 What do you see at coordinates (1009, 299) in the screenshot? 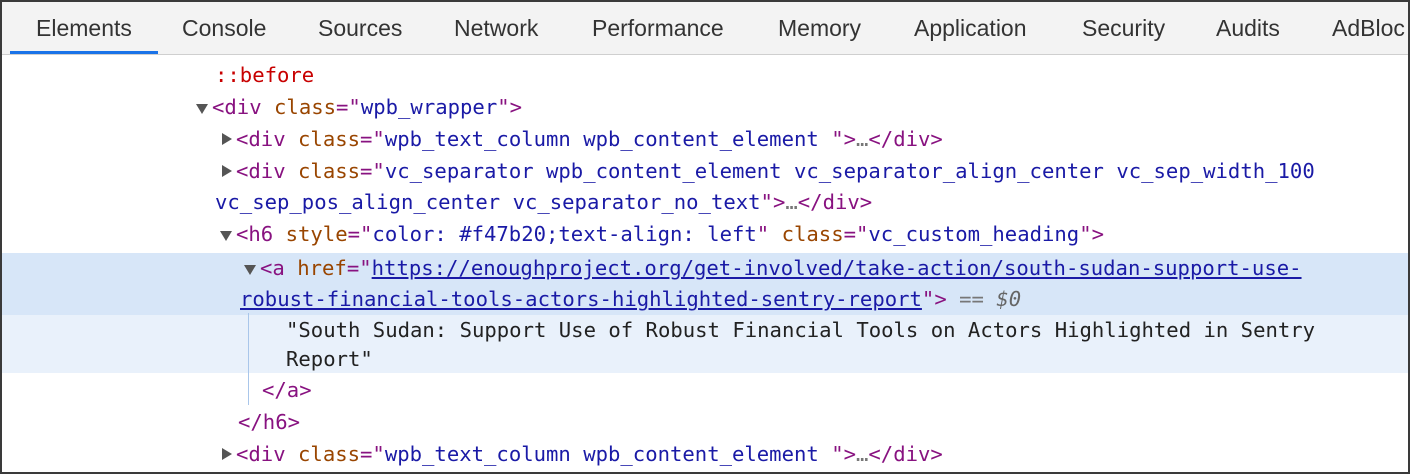
I see `console-ref: $0` at bounding box center [1009, 299].